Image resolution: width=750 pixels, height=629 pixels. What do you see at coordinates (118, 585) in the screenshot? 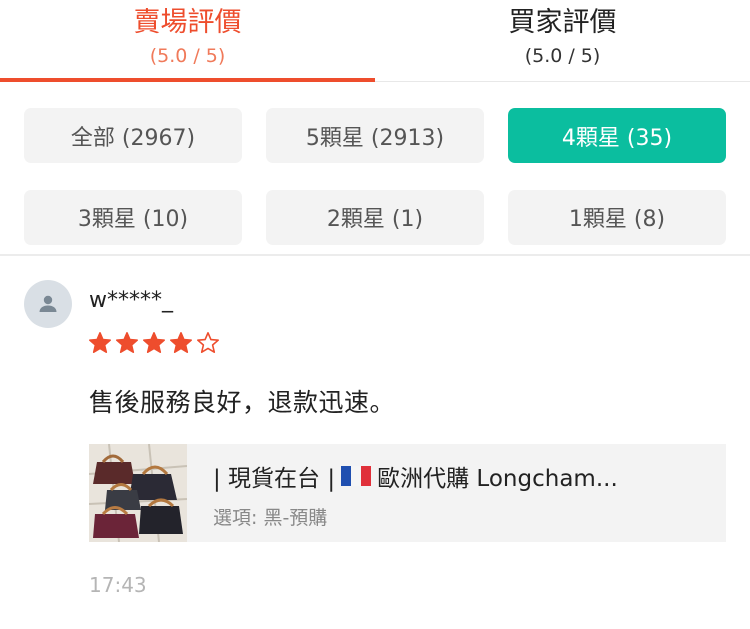
I see `review-time: 17:43` at bounding box center [118, 585].